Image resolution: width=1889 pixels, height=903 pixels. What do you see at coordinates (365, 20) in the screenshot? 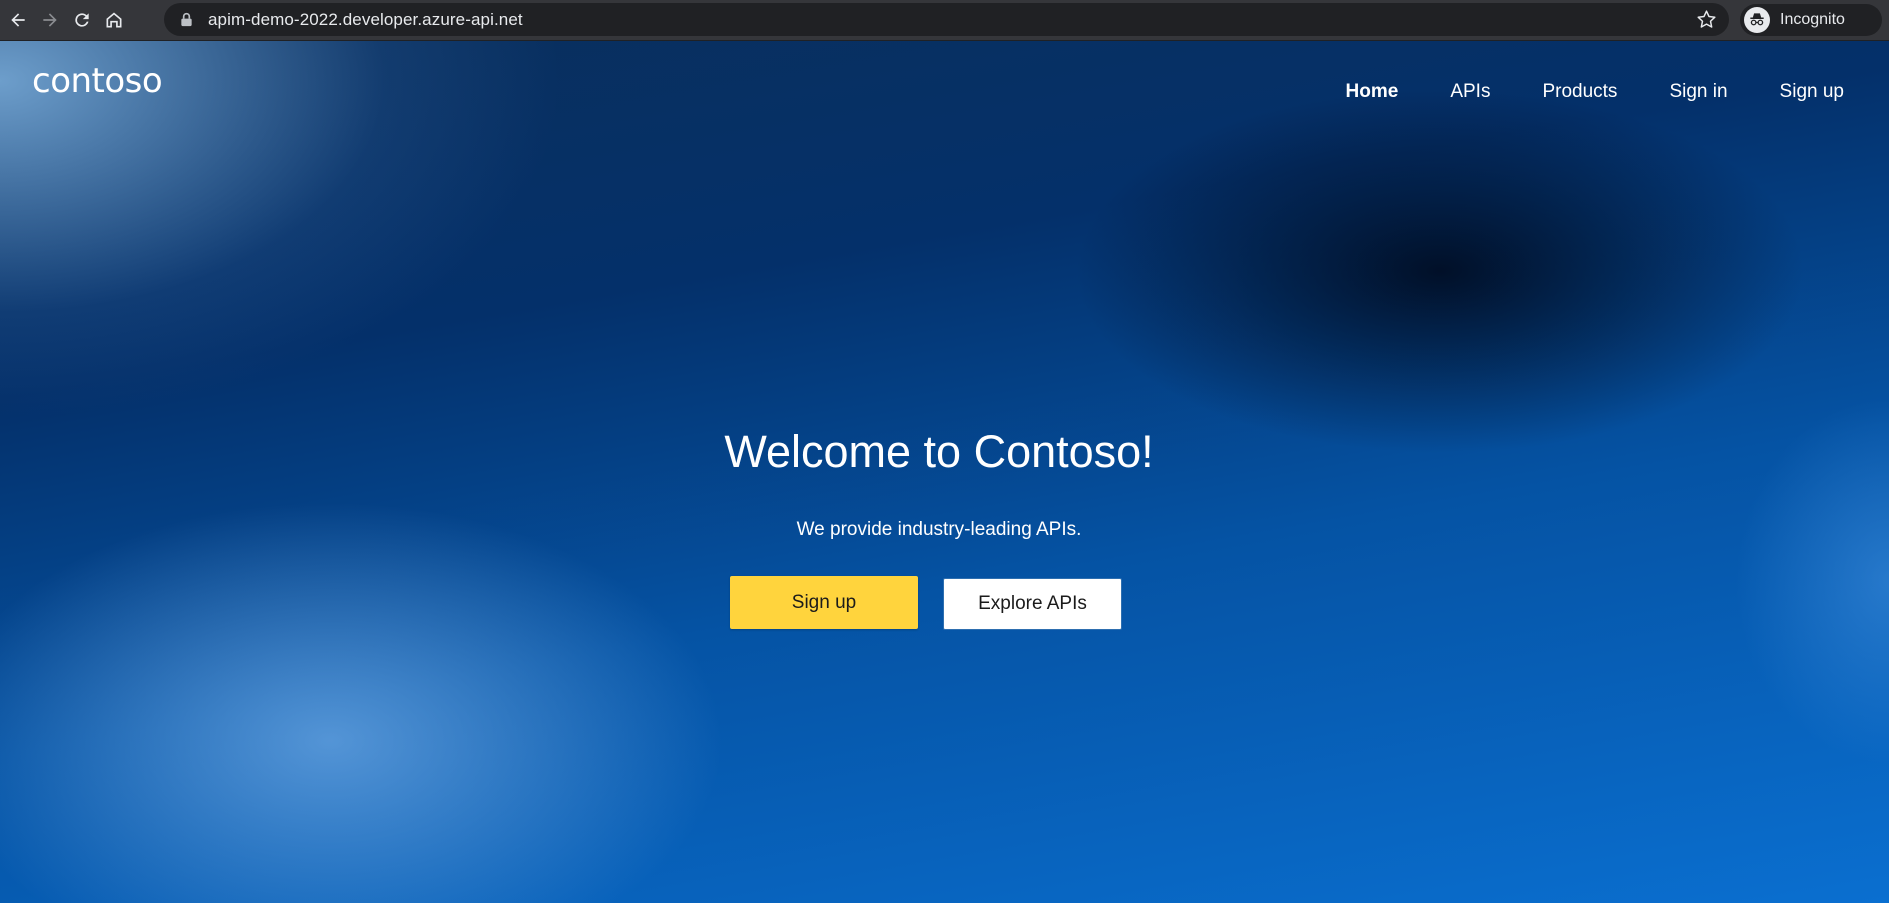
I see `url-text: apim-demo-2022.developer.azure-api.net` at bounding box center [365, 20].